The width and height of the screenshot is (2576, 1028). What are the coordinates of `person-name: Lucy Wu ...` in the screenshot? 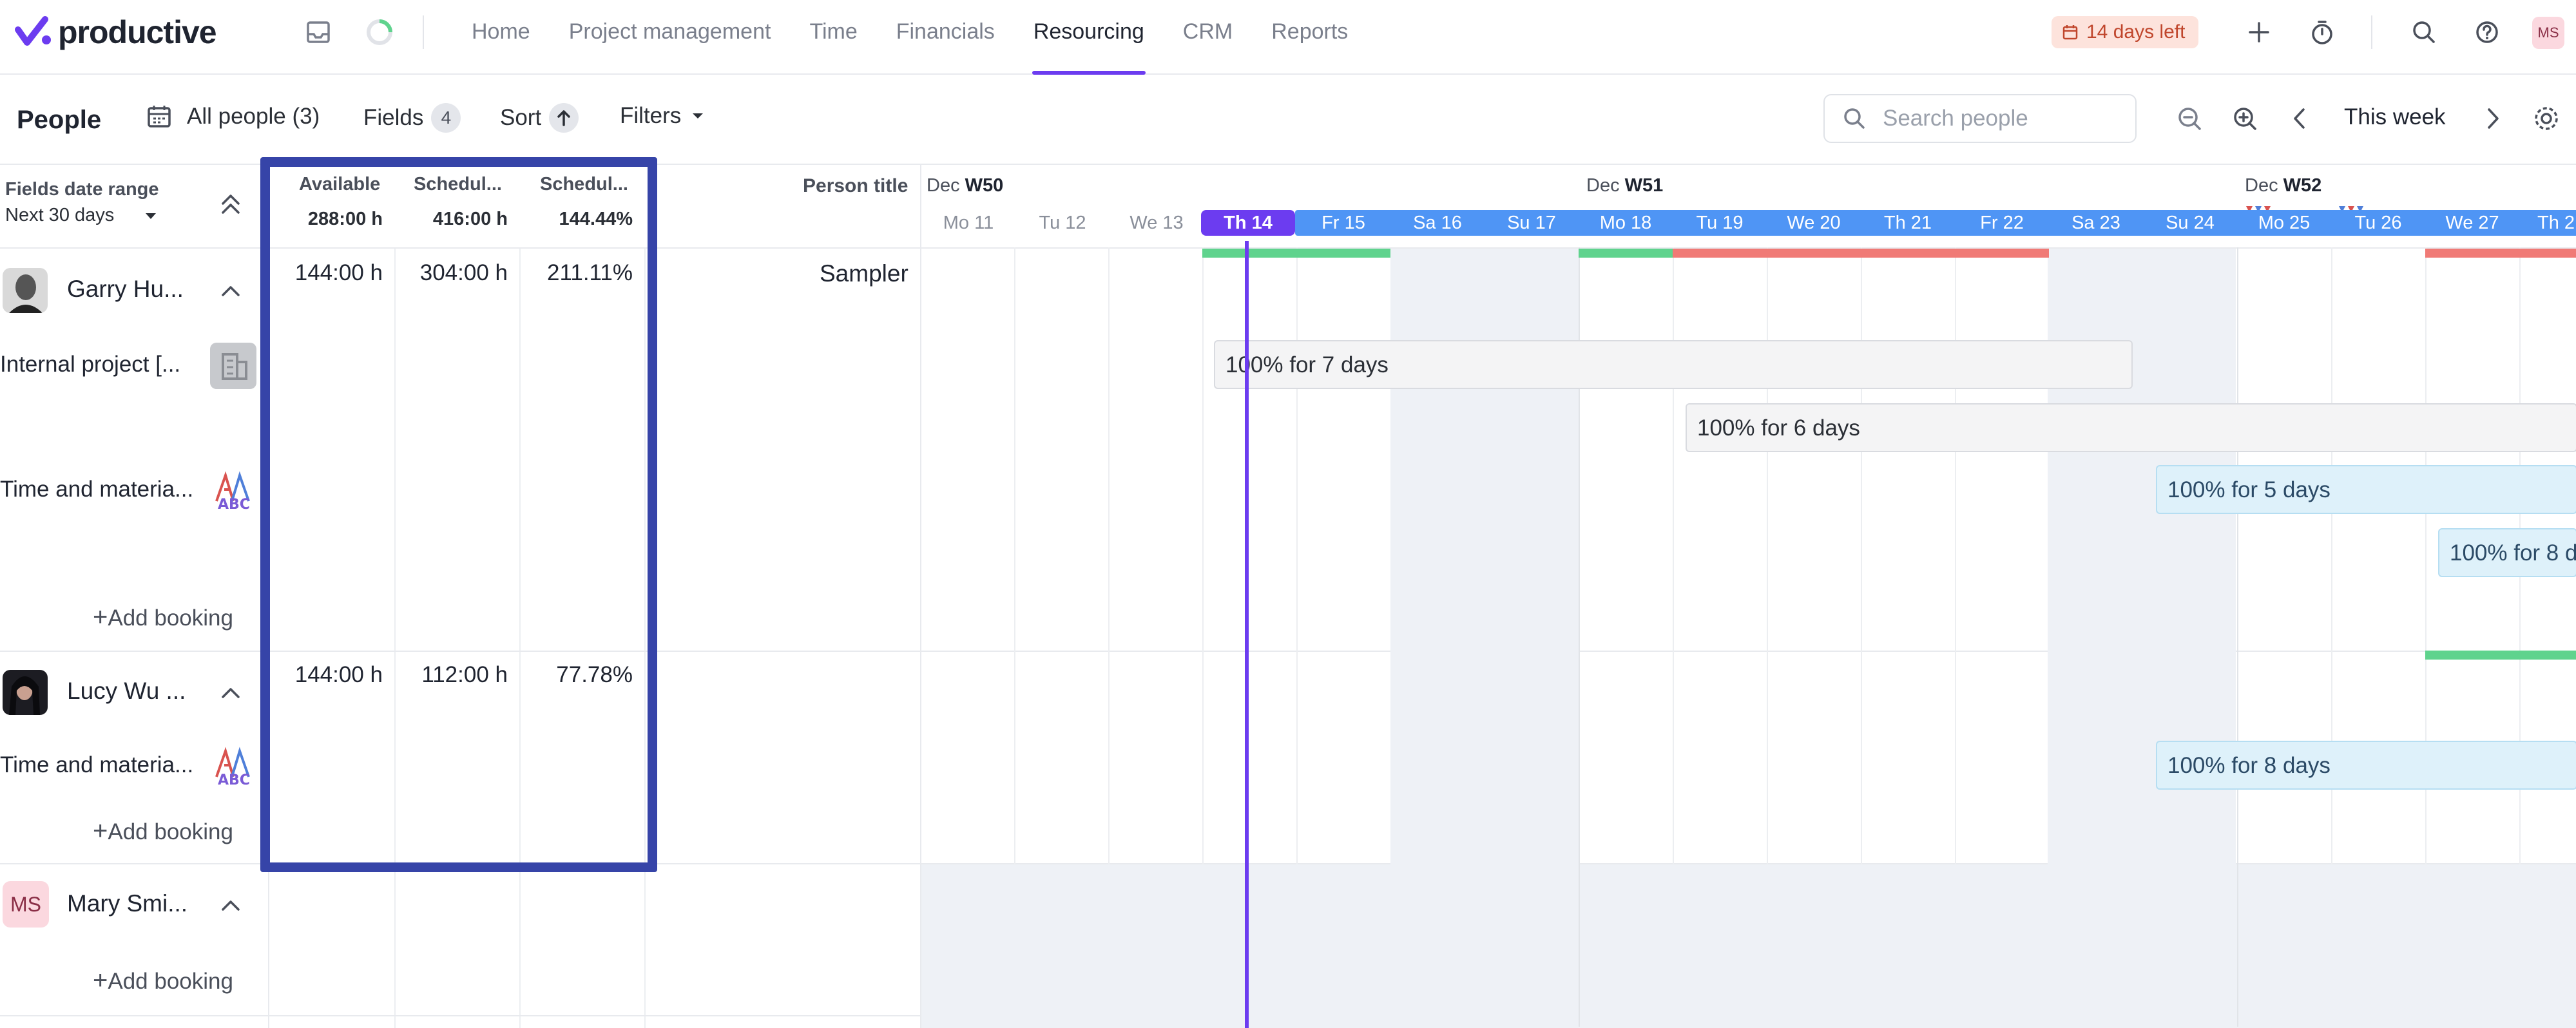 It's located at (126, 692).